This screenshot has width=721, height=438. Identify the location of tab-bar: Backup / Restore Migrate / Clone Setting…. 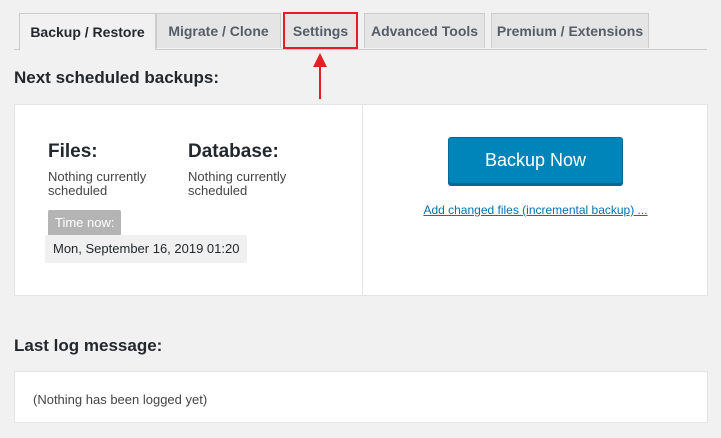
(360, 31).